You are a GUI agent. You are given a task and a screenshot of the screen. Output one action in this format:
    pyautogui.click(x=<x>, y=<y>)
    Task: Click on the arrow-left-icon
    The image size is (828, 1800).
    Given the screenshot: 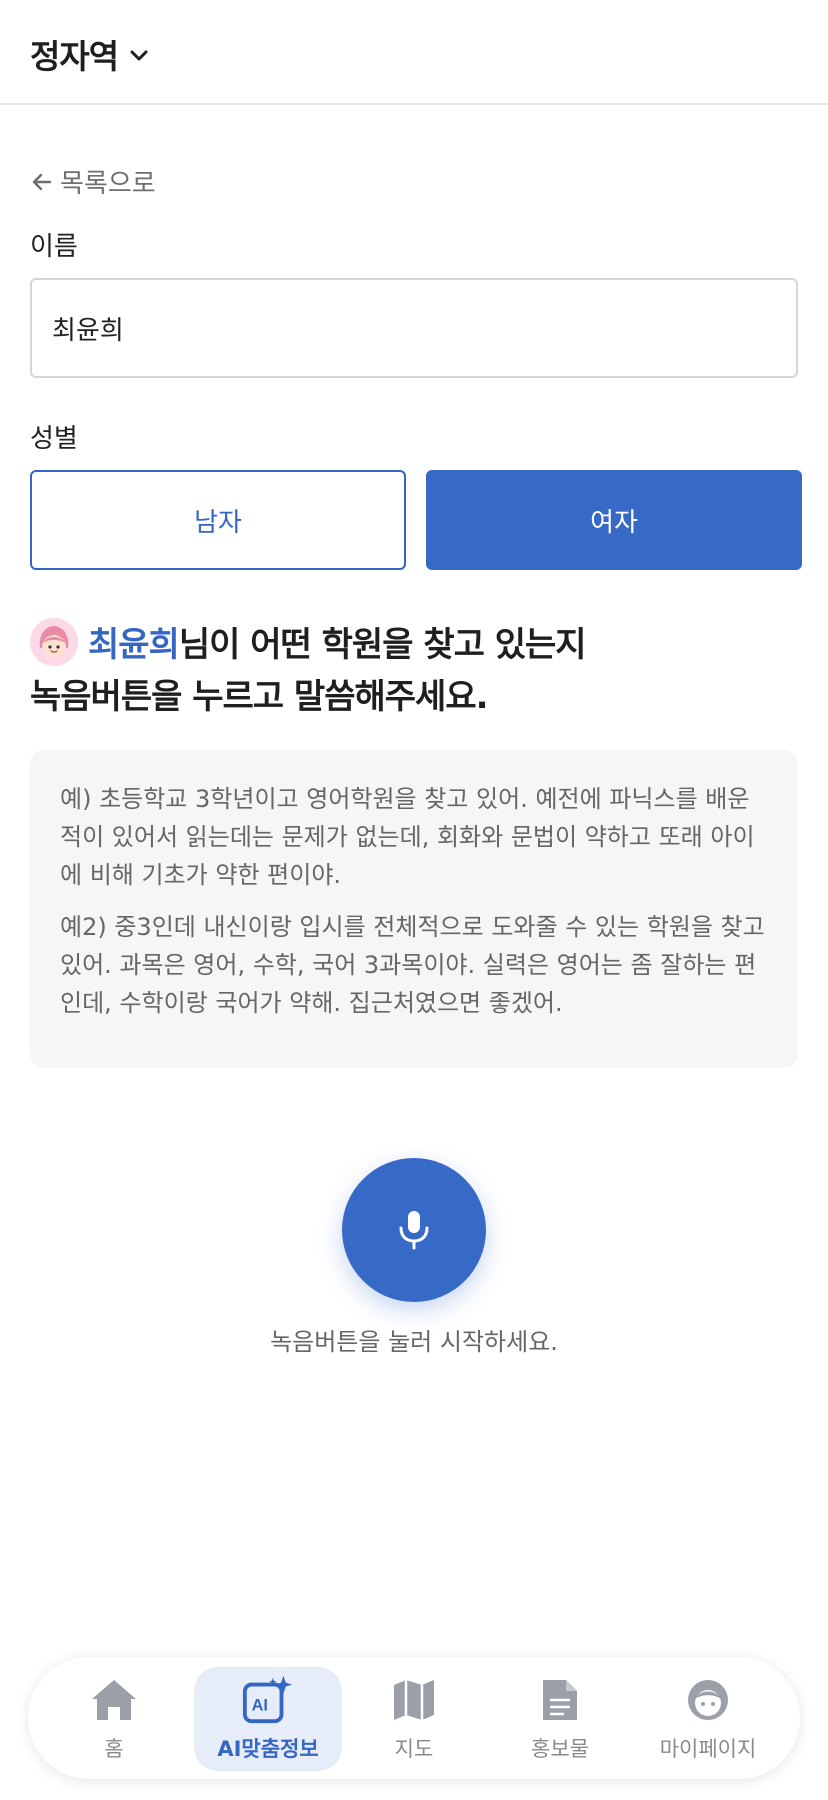 What is the action you would take?
    pyautogui.click(x=42, y=181)
    